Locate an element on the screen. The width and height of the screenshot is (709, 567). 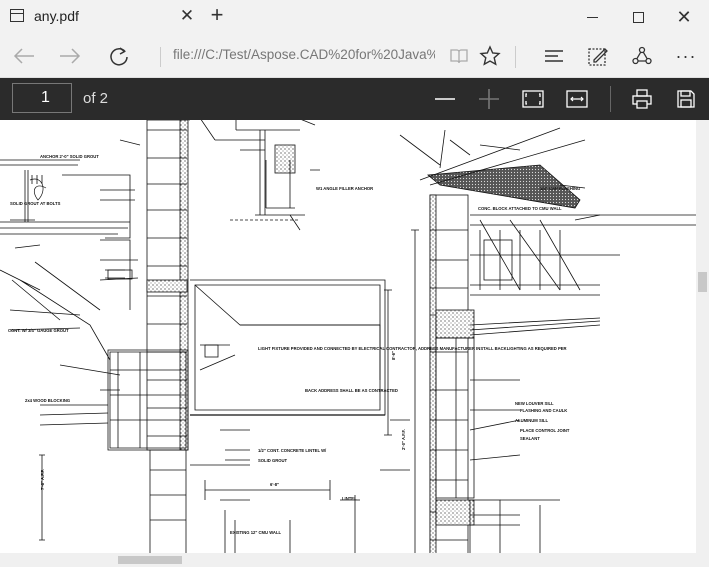
more-button: ··· is located at coordinates (686, 56).